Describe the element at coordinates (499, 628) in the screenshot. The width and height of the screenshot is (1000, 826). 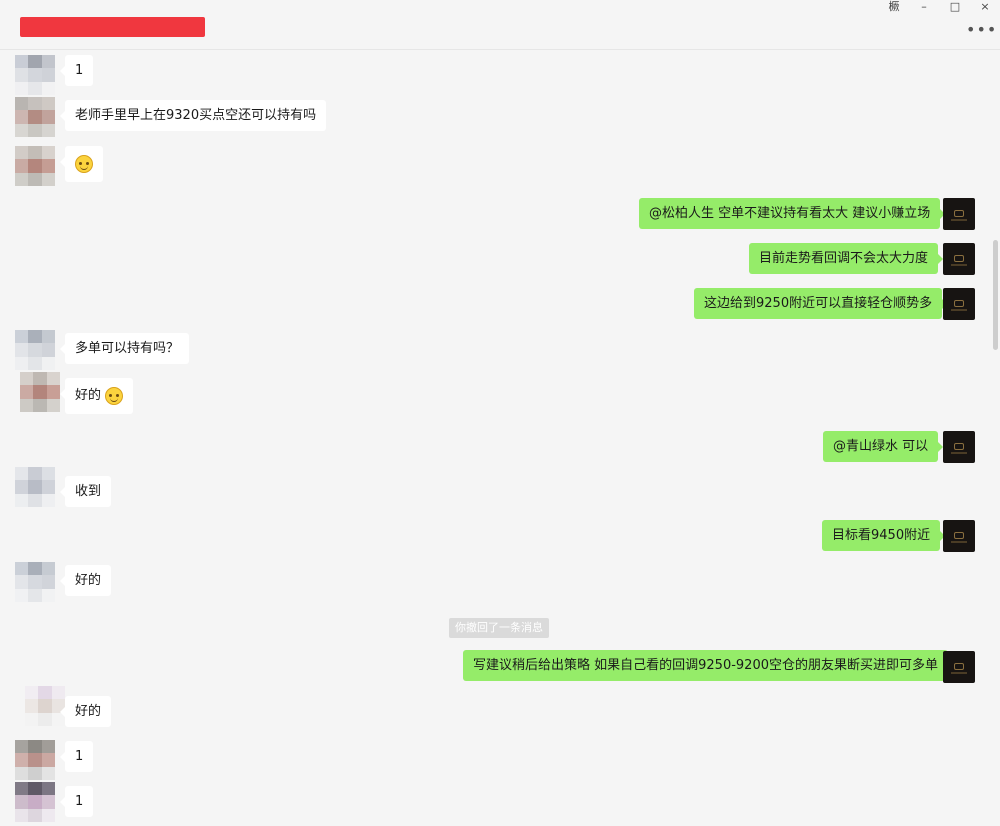
I see `recall-notice: 你撤回了一条消息` at that location.